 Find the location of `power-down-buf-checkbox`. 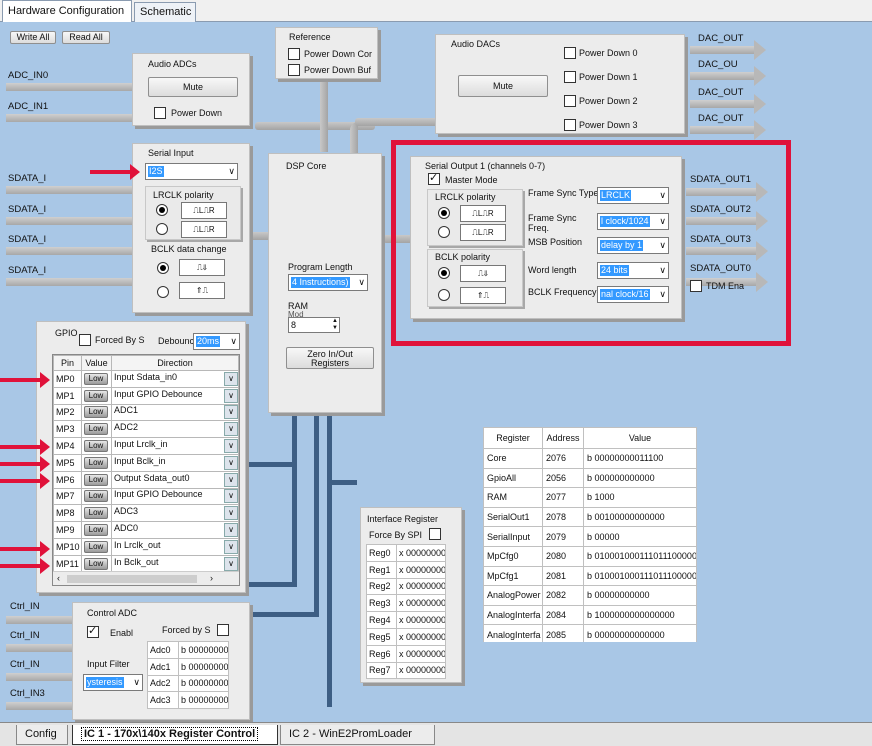

power-down-buf-checkbox is located at coordinates (294, 70).